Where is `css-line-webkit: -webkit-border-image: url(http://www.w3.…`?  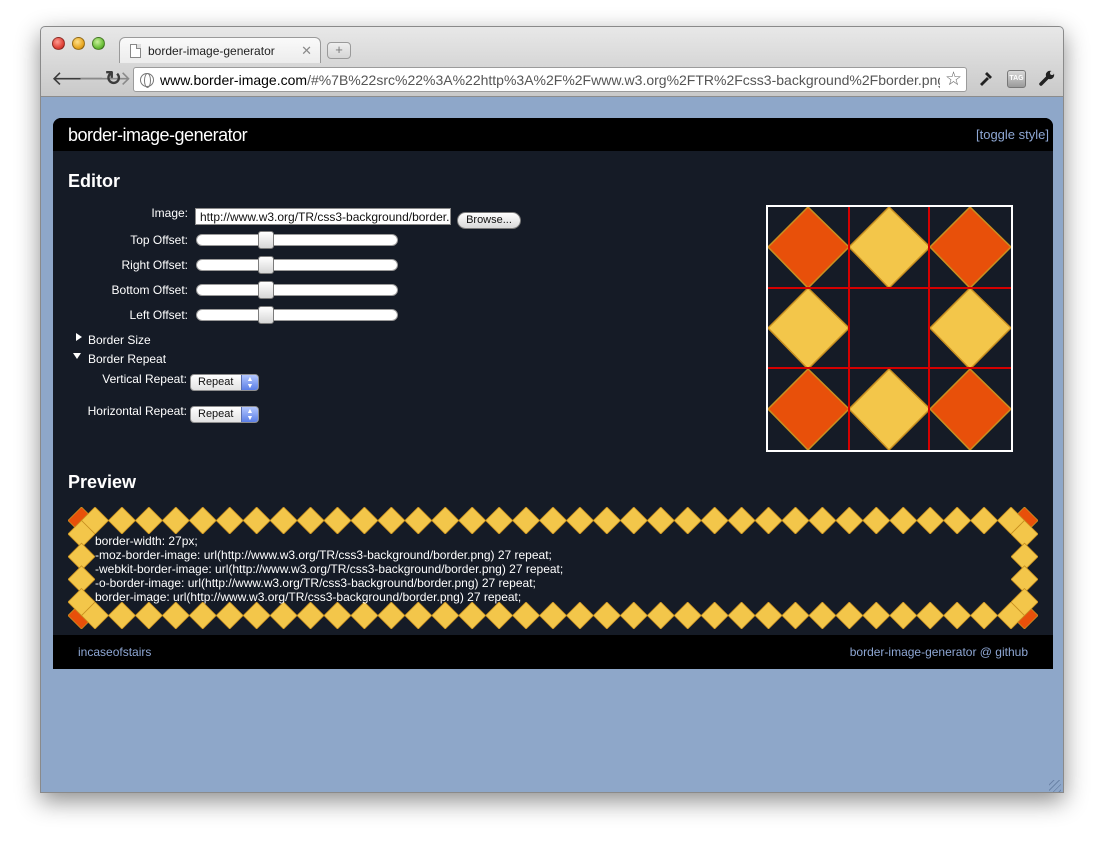 css-line-webkit: -webkit-border-image: url(http://www.w3.… is located at coordinates (329, 569).